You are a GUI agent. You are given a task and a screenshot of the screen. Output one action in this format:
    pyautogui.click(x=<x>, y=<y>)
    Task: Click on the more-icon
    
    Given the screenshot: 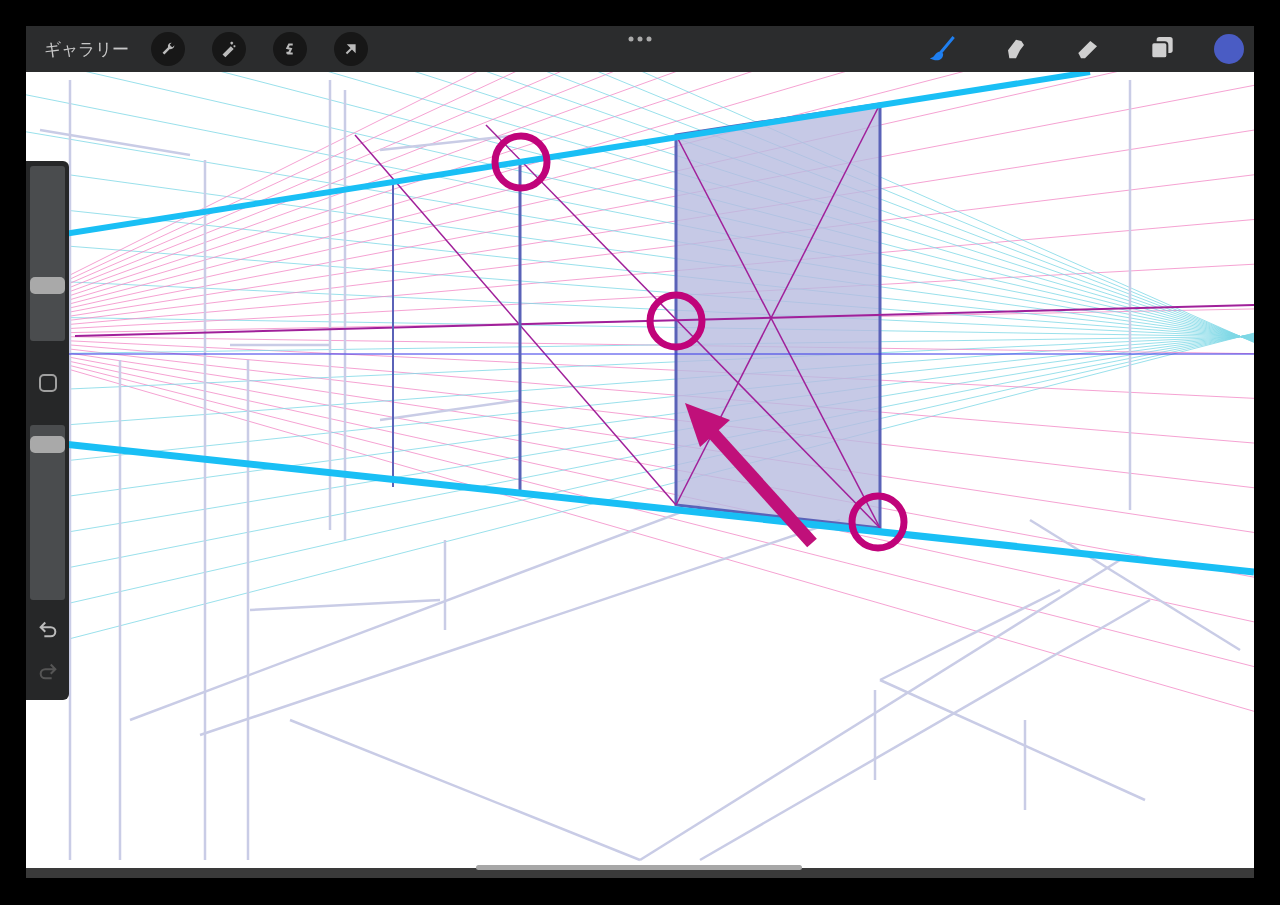 What is the action you would take?
    pyautogui.click(x=640, y=39)
    